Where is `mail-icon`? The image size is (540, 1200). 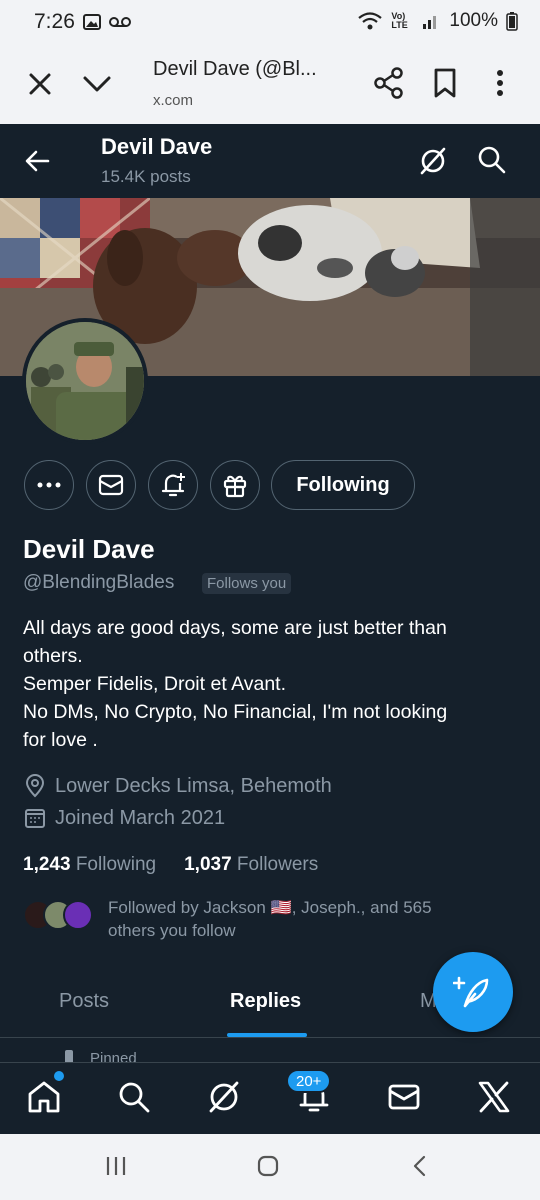 mail-icon is located at coordinates (111, 485).